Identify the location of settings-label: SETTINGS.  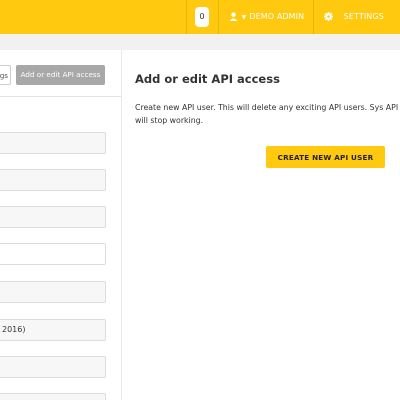
(363, 16).